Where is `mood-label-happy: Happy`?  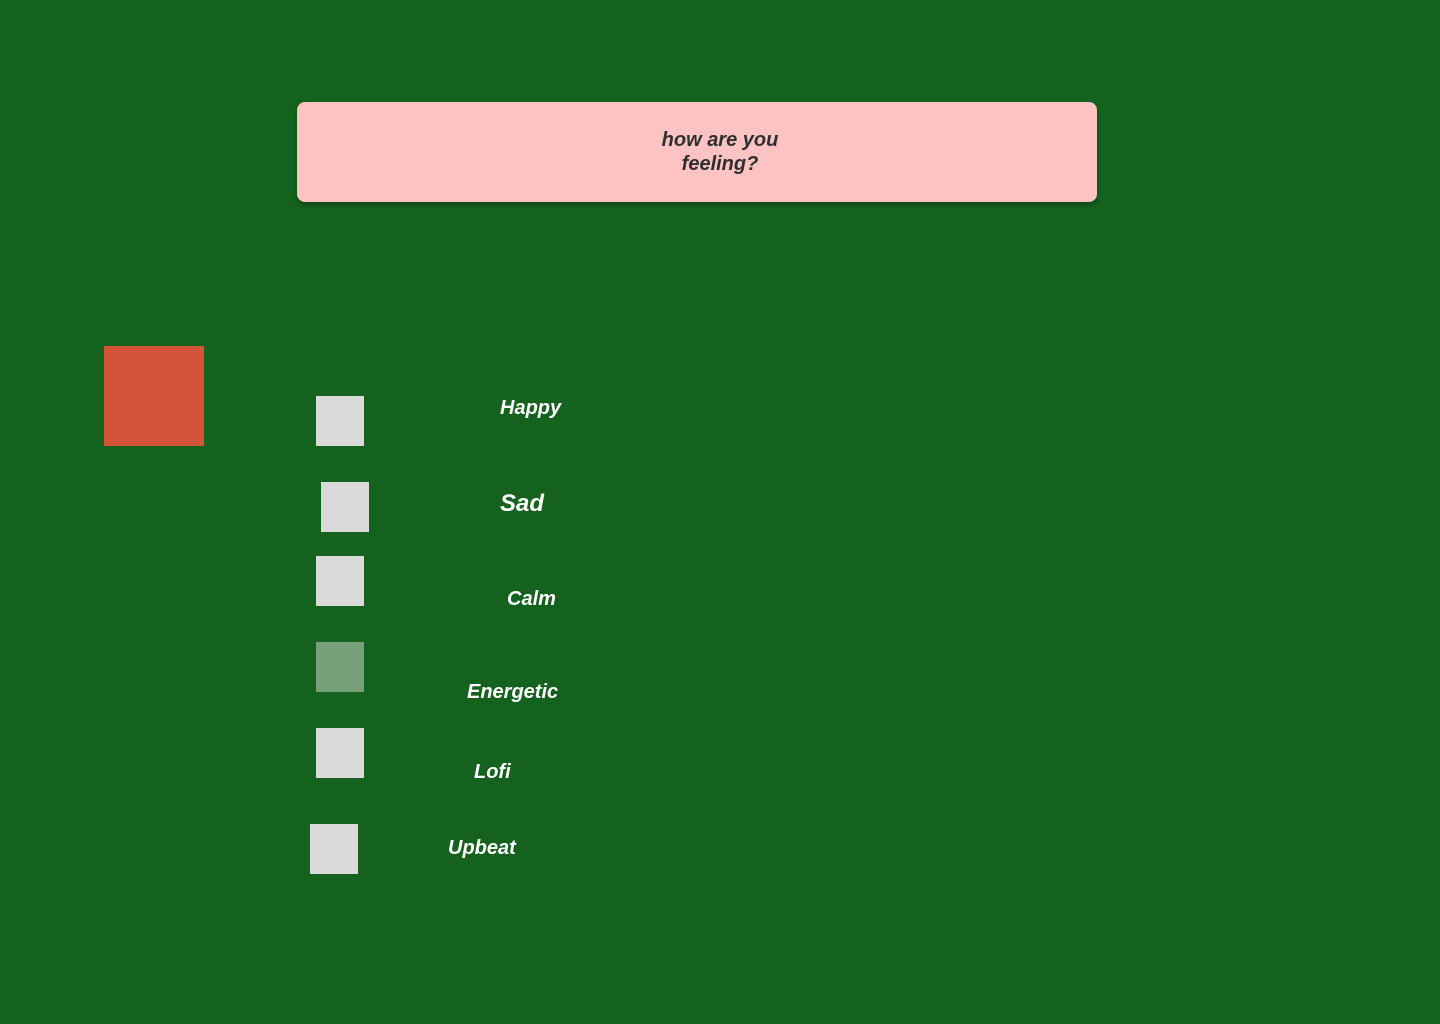
mood-label-happy: Happy is located at coordinates (530, 408).